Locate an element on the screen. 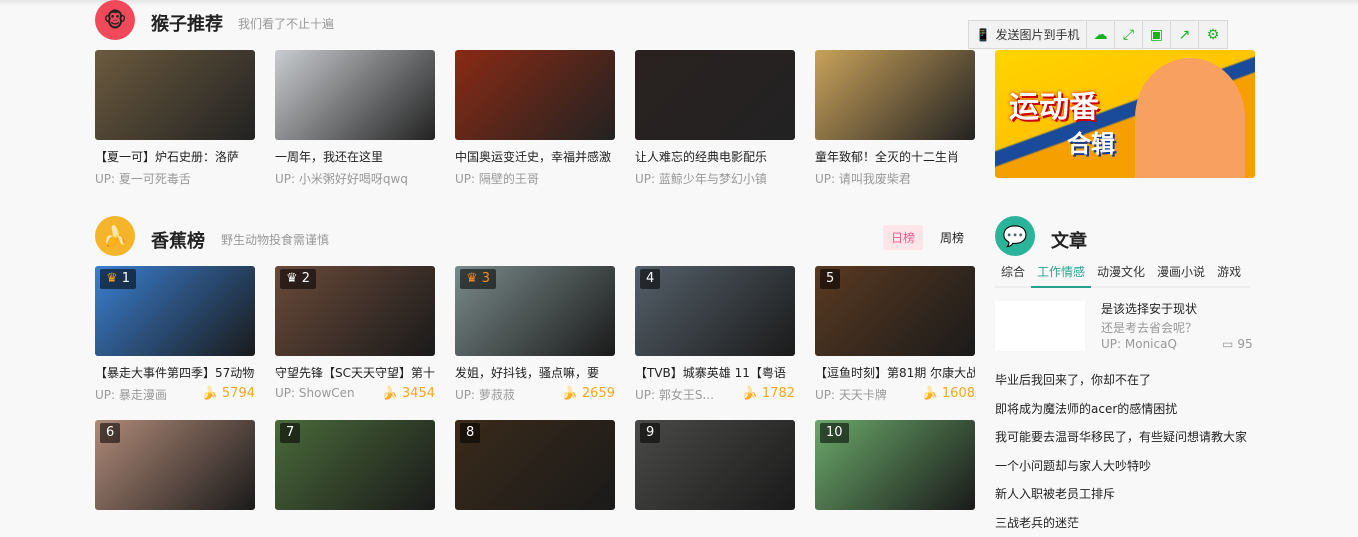 This screenshot has width=1358, height=537. video-thumbnail: 6 is located at coordinates (175, 465).